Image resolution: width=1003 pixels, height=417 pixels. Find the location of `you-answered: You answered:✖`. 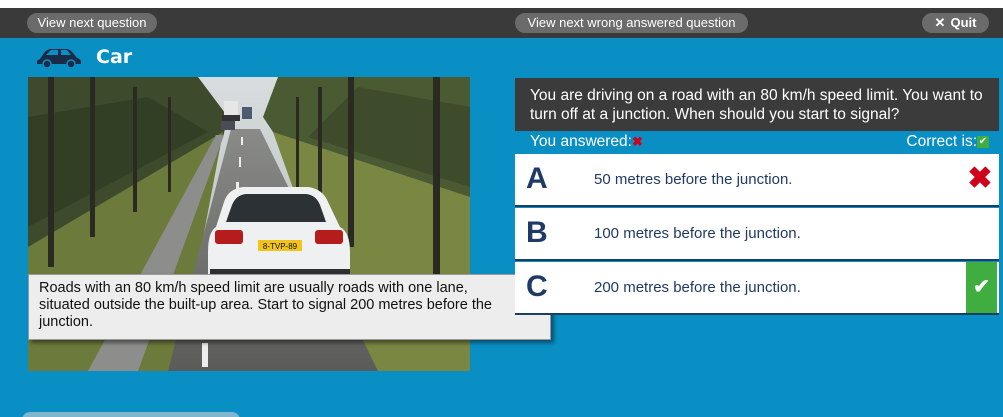

you-answered: You answered:✖ is located at coordinates (586, 142).